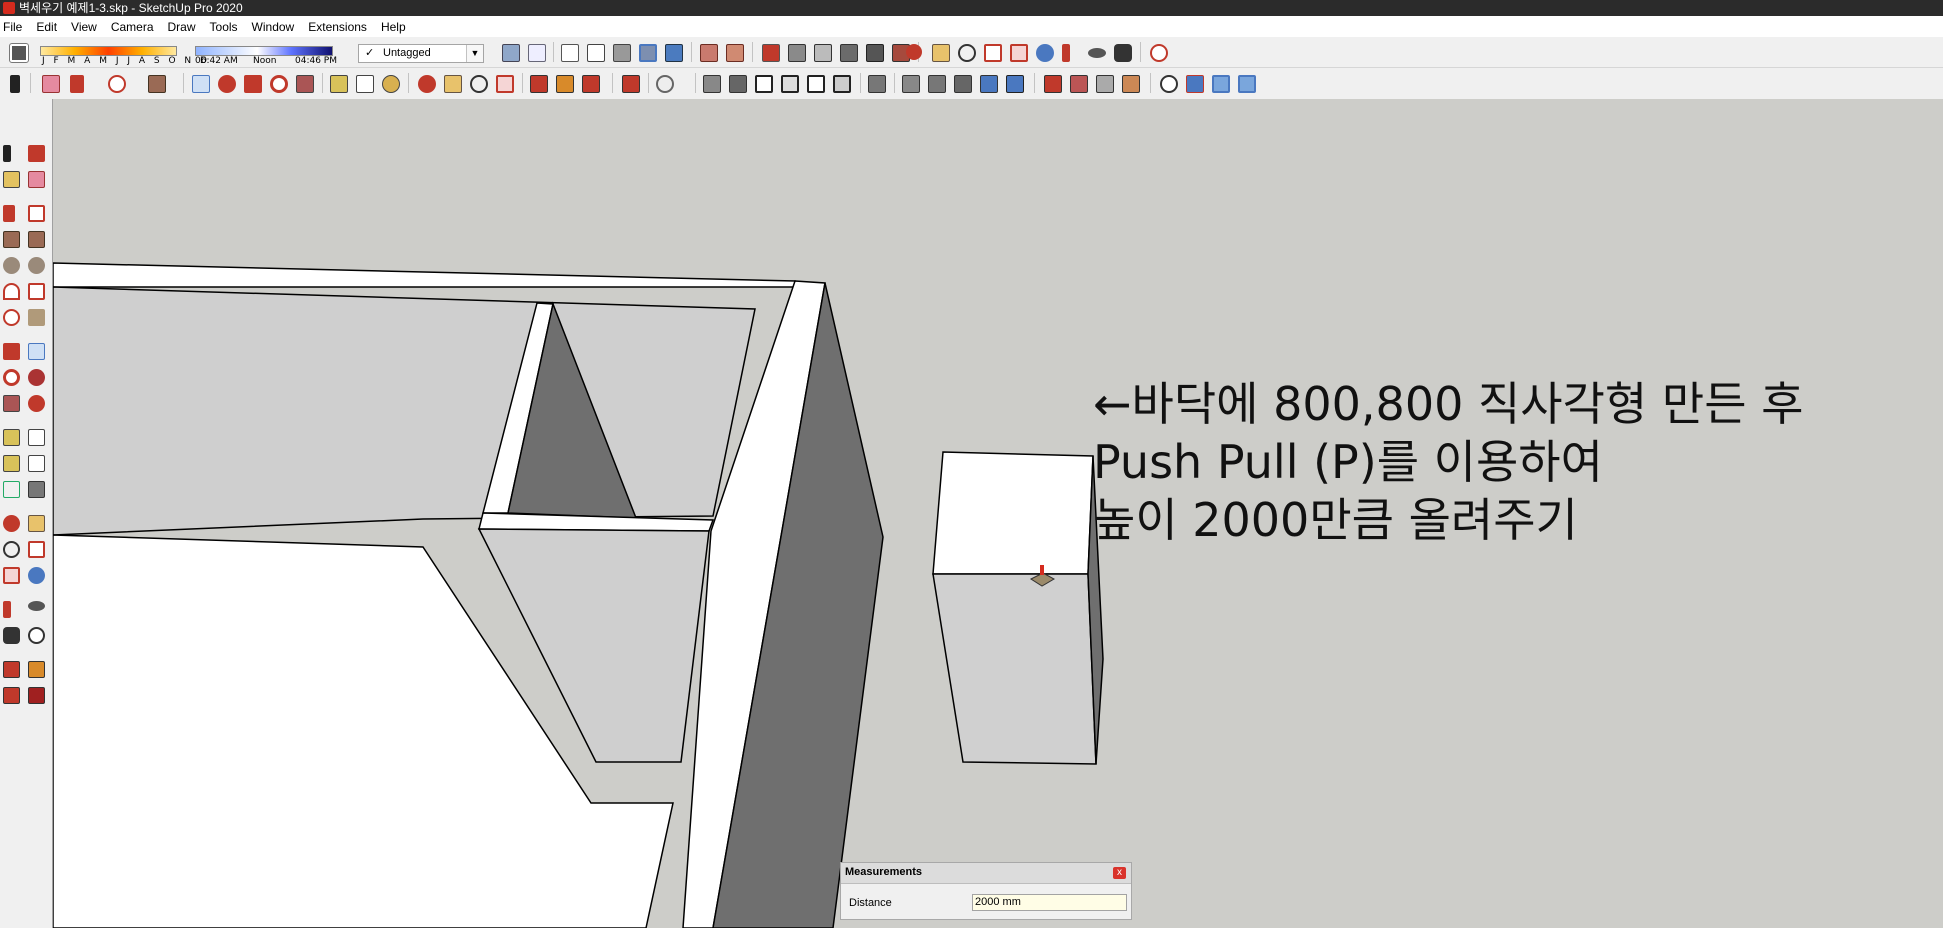  What do you see at coordinates (735, 53) in the screenshot?
I see `section-cut-icon` at bounding box center [735, 53].